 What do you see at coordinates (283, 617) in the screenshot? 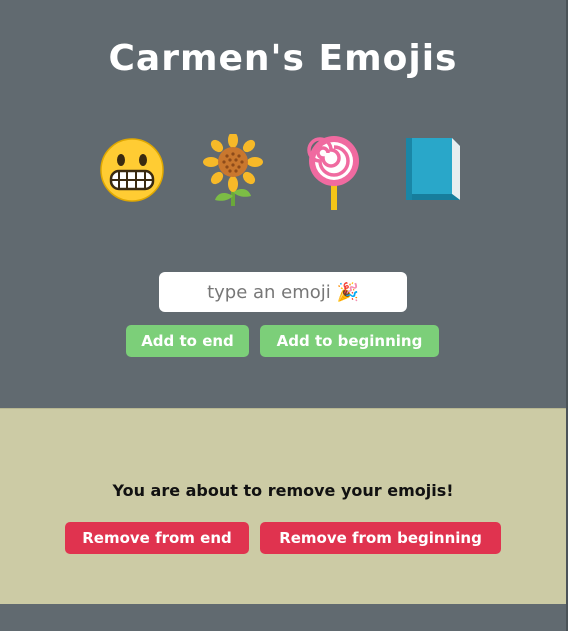
I see `footer-strip` at bounding box center [283, 617].